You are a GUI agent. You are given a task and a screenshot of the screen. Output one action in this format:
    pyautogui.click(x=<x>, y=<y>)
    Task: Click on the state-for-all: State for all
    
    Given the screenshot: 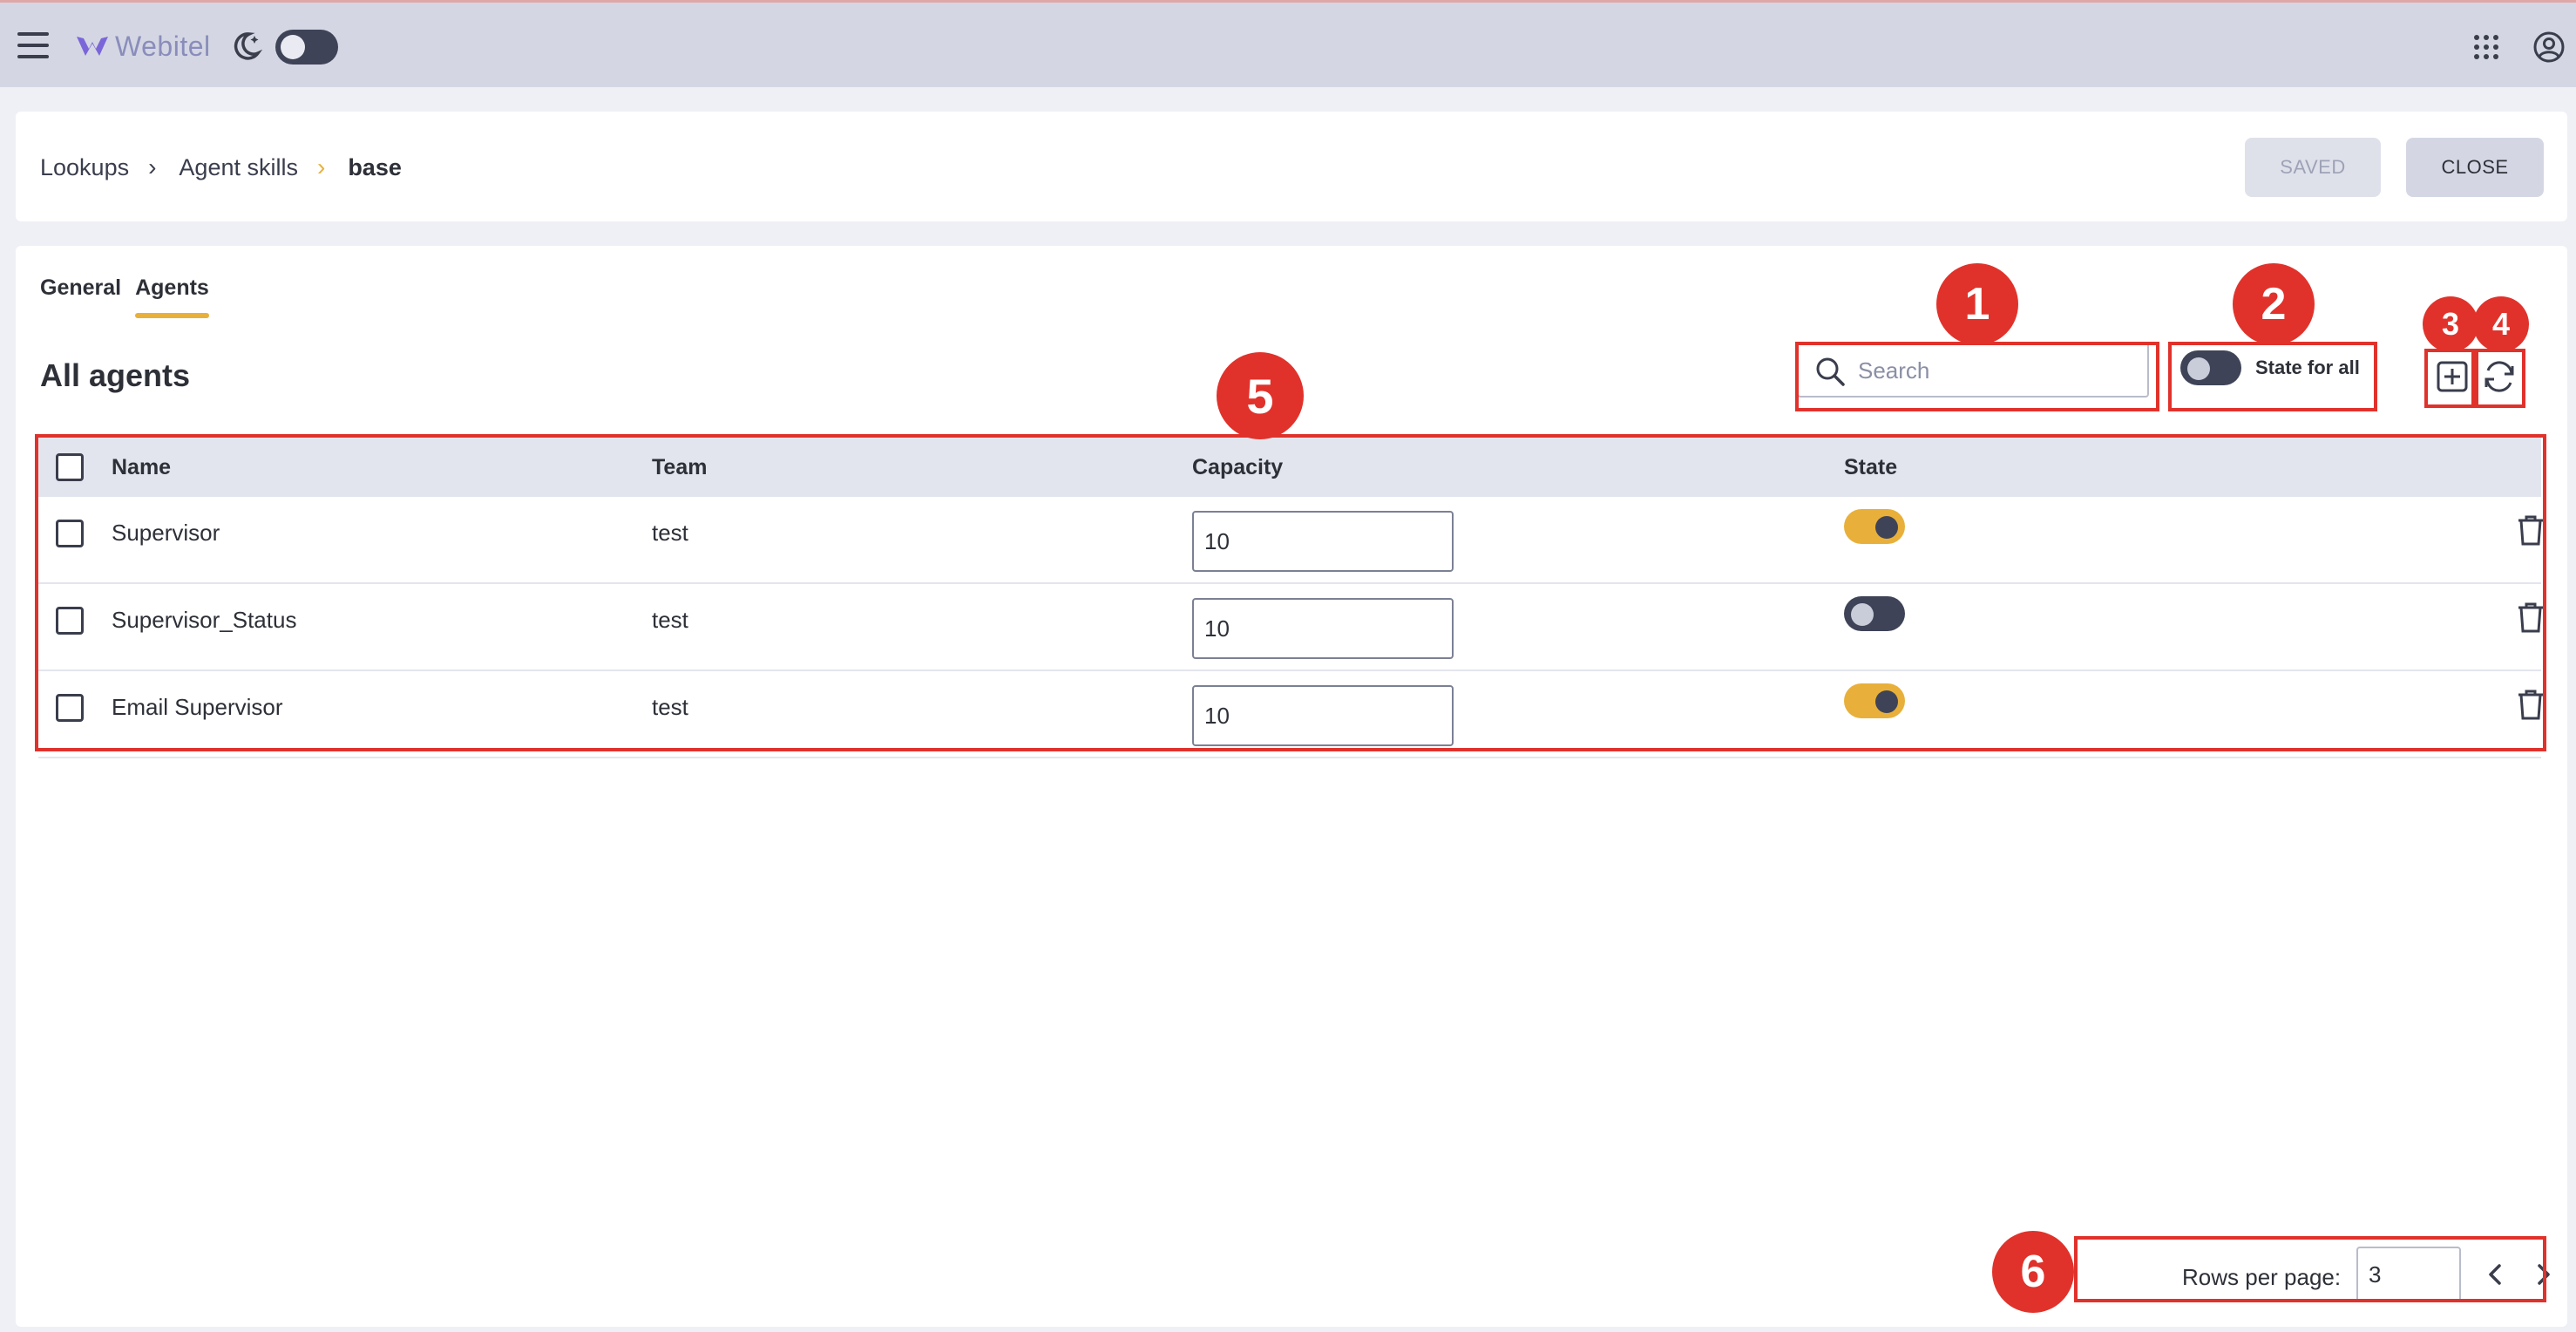 What is the action you would take?
    pyautogui.click(x=2270, y=367)
    